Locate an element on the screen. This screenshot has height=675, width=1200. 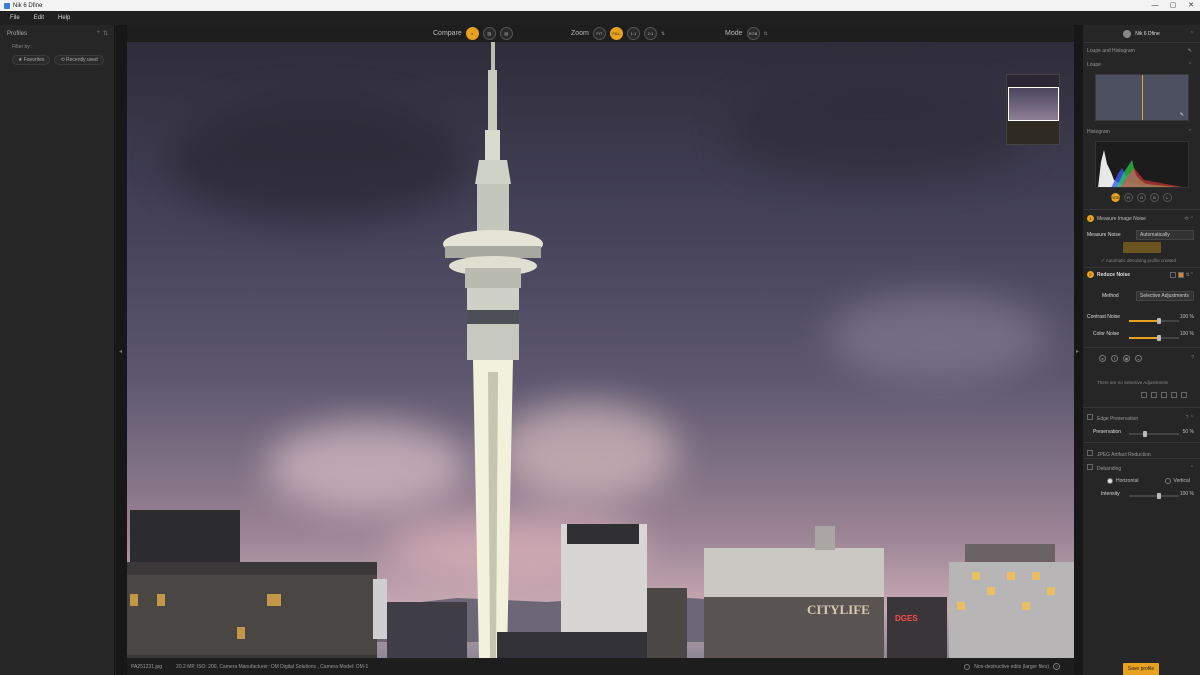
measure-button is located at coordinates (1142, 247).